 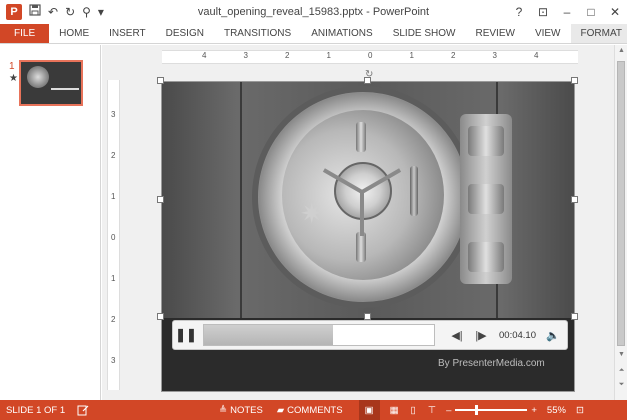 I want to click on normal-view-button: ▣, so click(x=369, y=410).